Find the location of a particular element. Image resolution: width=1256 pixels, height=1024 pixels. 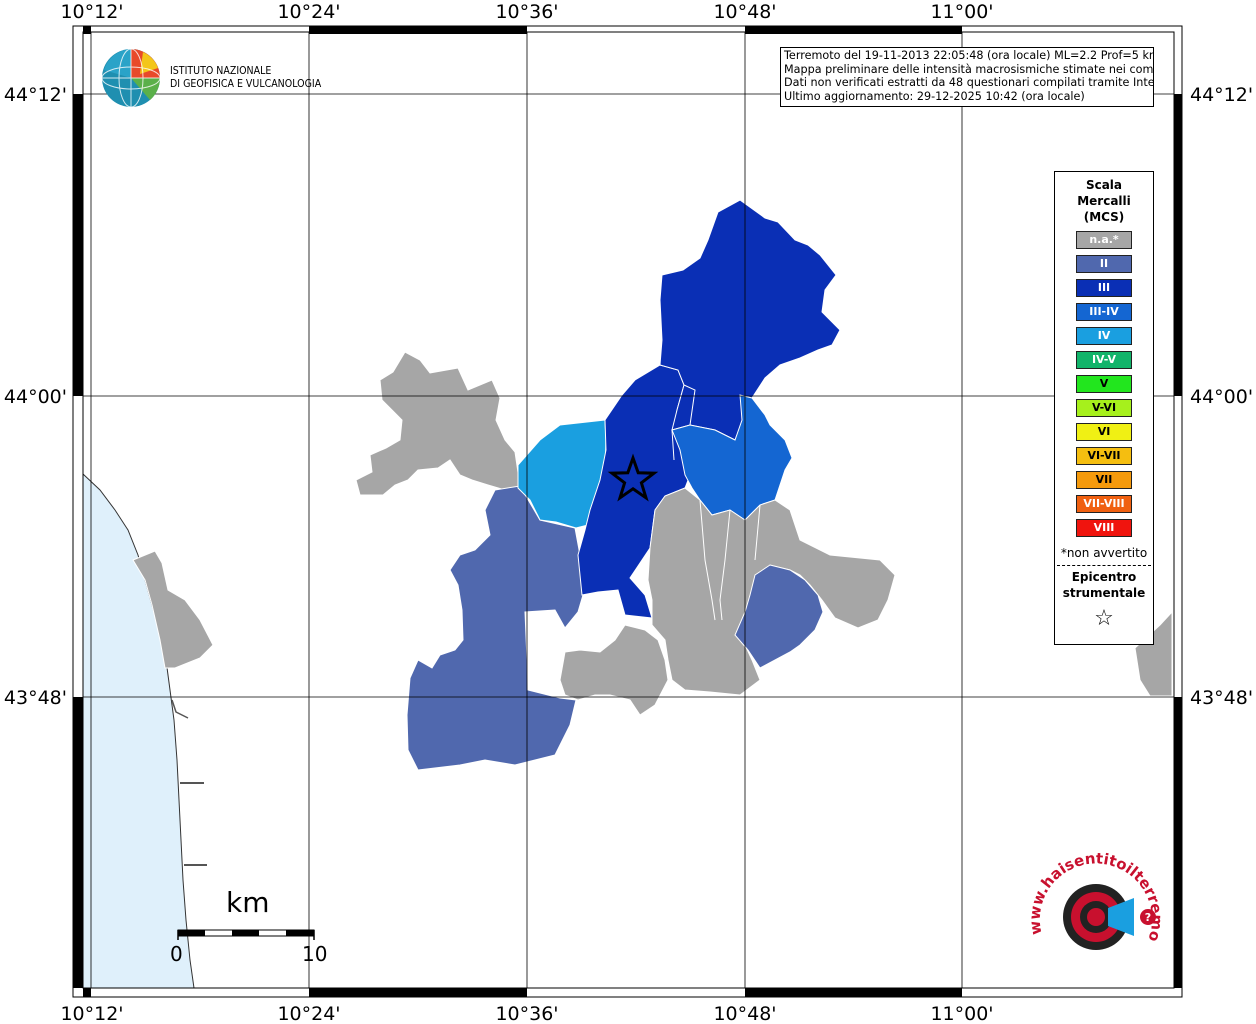

lon-label-top: 10°24' is located at coordinates (308, 12).